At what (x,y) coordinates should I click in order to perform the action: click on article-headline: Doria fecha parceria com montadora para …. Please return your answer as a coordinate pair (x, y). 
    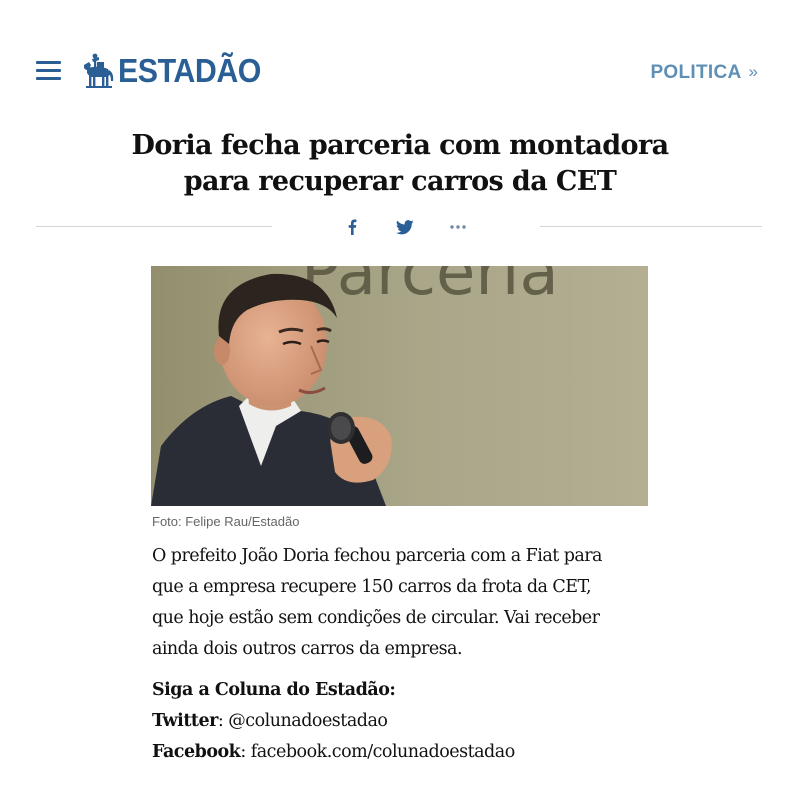
    Looking at the image, I should click on (400, 164).